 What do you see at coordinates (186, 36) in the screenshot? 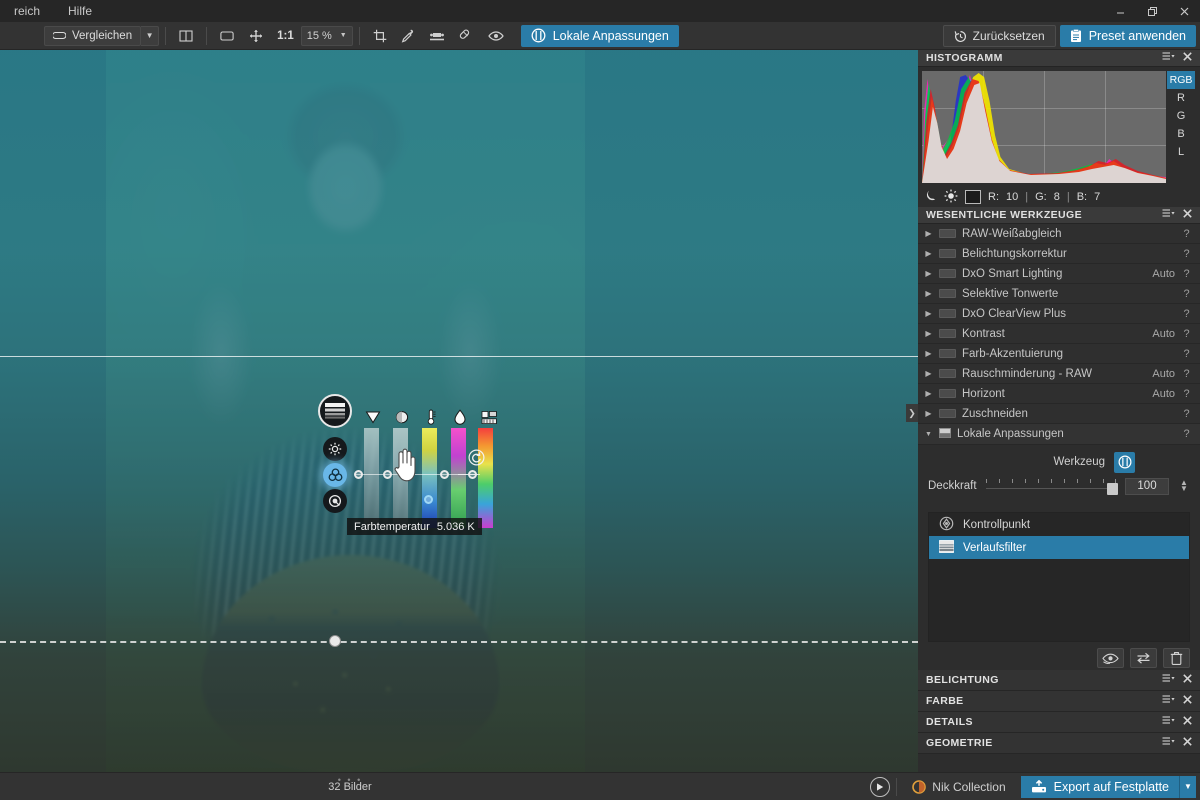
I see `split-view-icon` at bounding box center [186, 36].